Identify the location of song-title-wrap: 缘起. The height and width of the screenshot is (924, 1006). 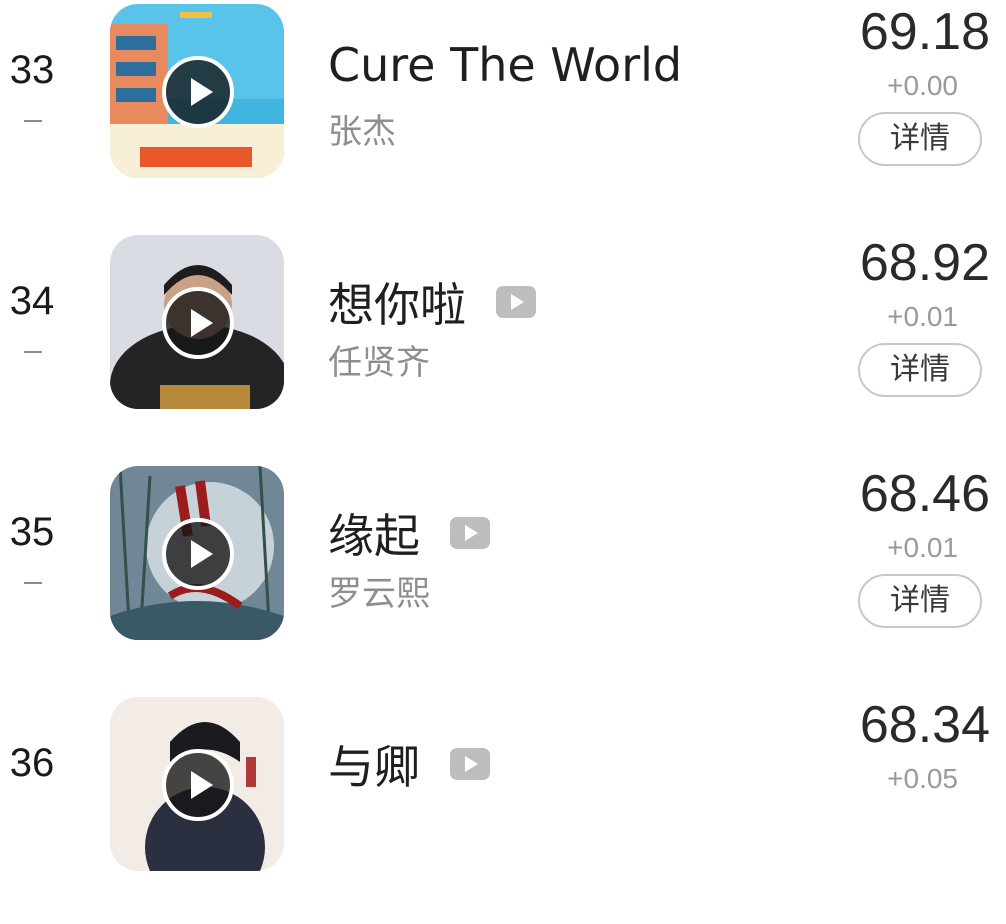
(409, 533).